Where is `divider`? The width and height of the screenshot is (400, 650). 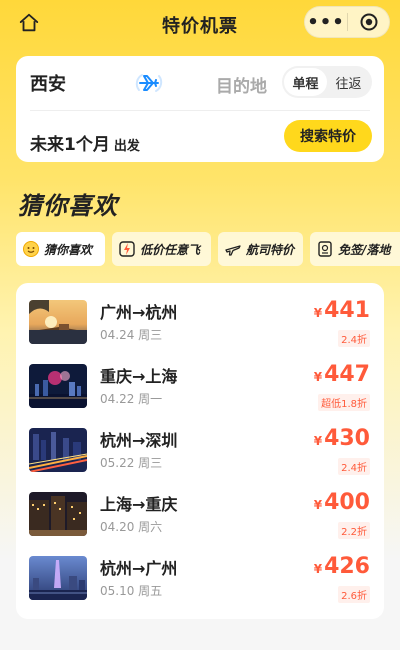 divider is located at coordinates (200, 110).